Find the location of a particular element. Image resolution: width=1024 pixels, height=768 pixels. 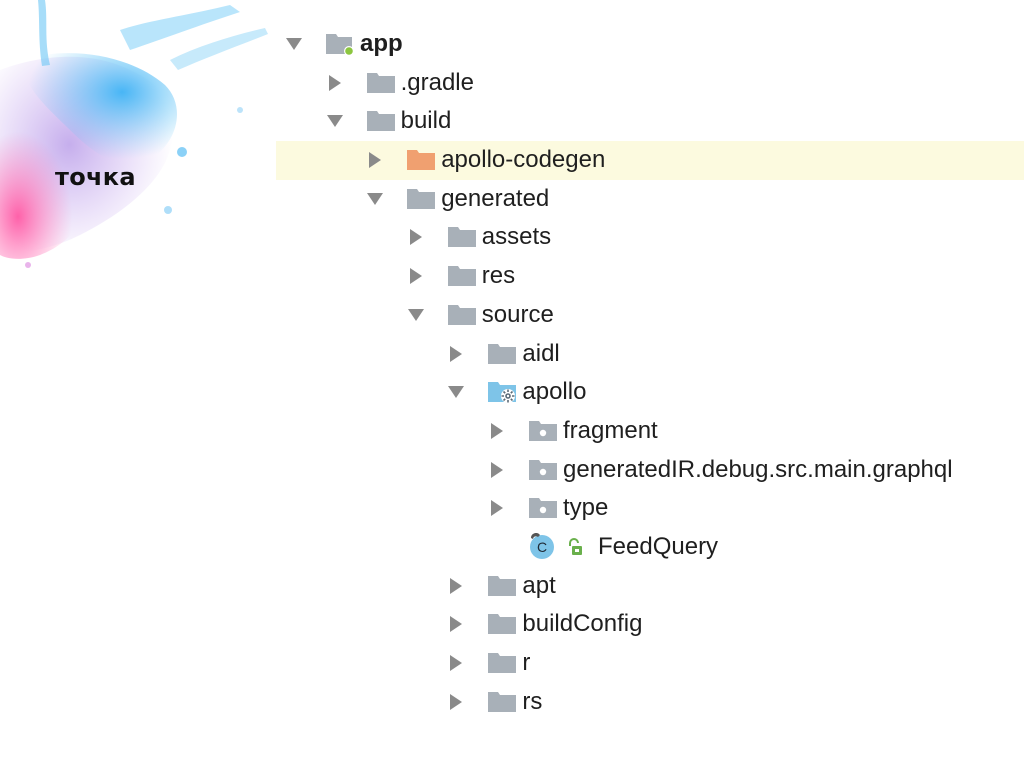

tree-row-r: r is located at coordinates (512, 663).